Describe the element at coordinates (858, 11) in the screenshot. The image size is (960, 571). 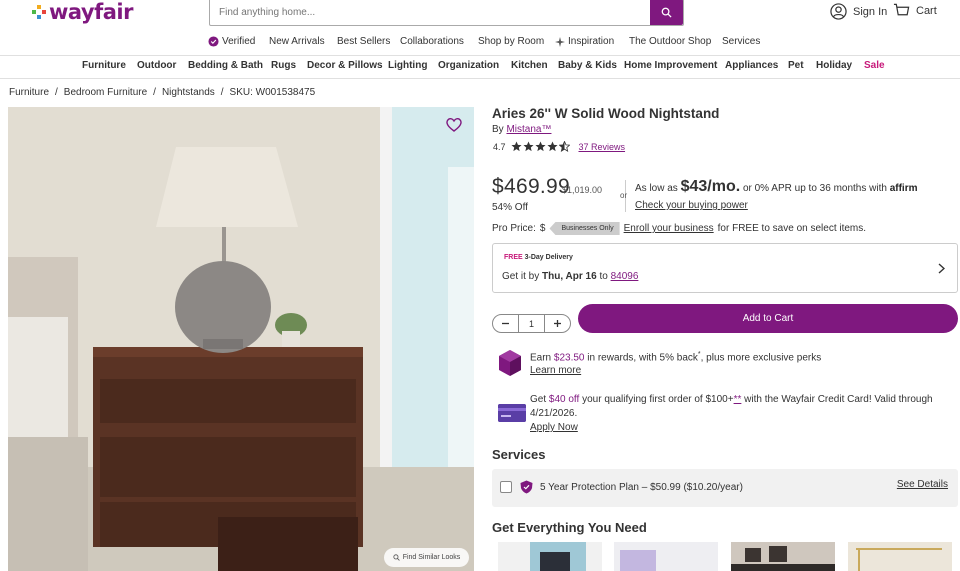
I see `sign-in-button: Sign In` at that location.